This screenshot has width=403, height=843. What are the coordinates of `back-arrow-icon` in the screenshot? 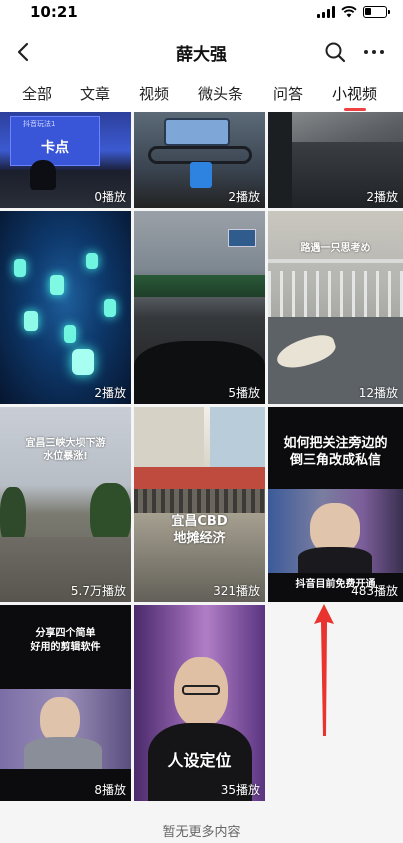 It's located at (23, 52).